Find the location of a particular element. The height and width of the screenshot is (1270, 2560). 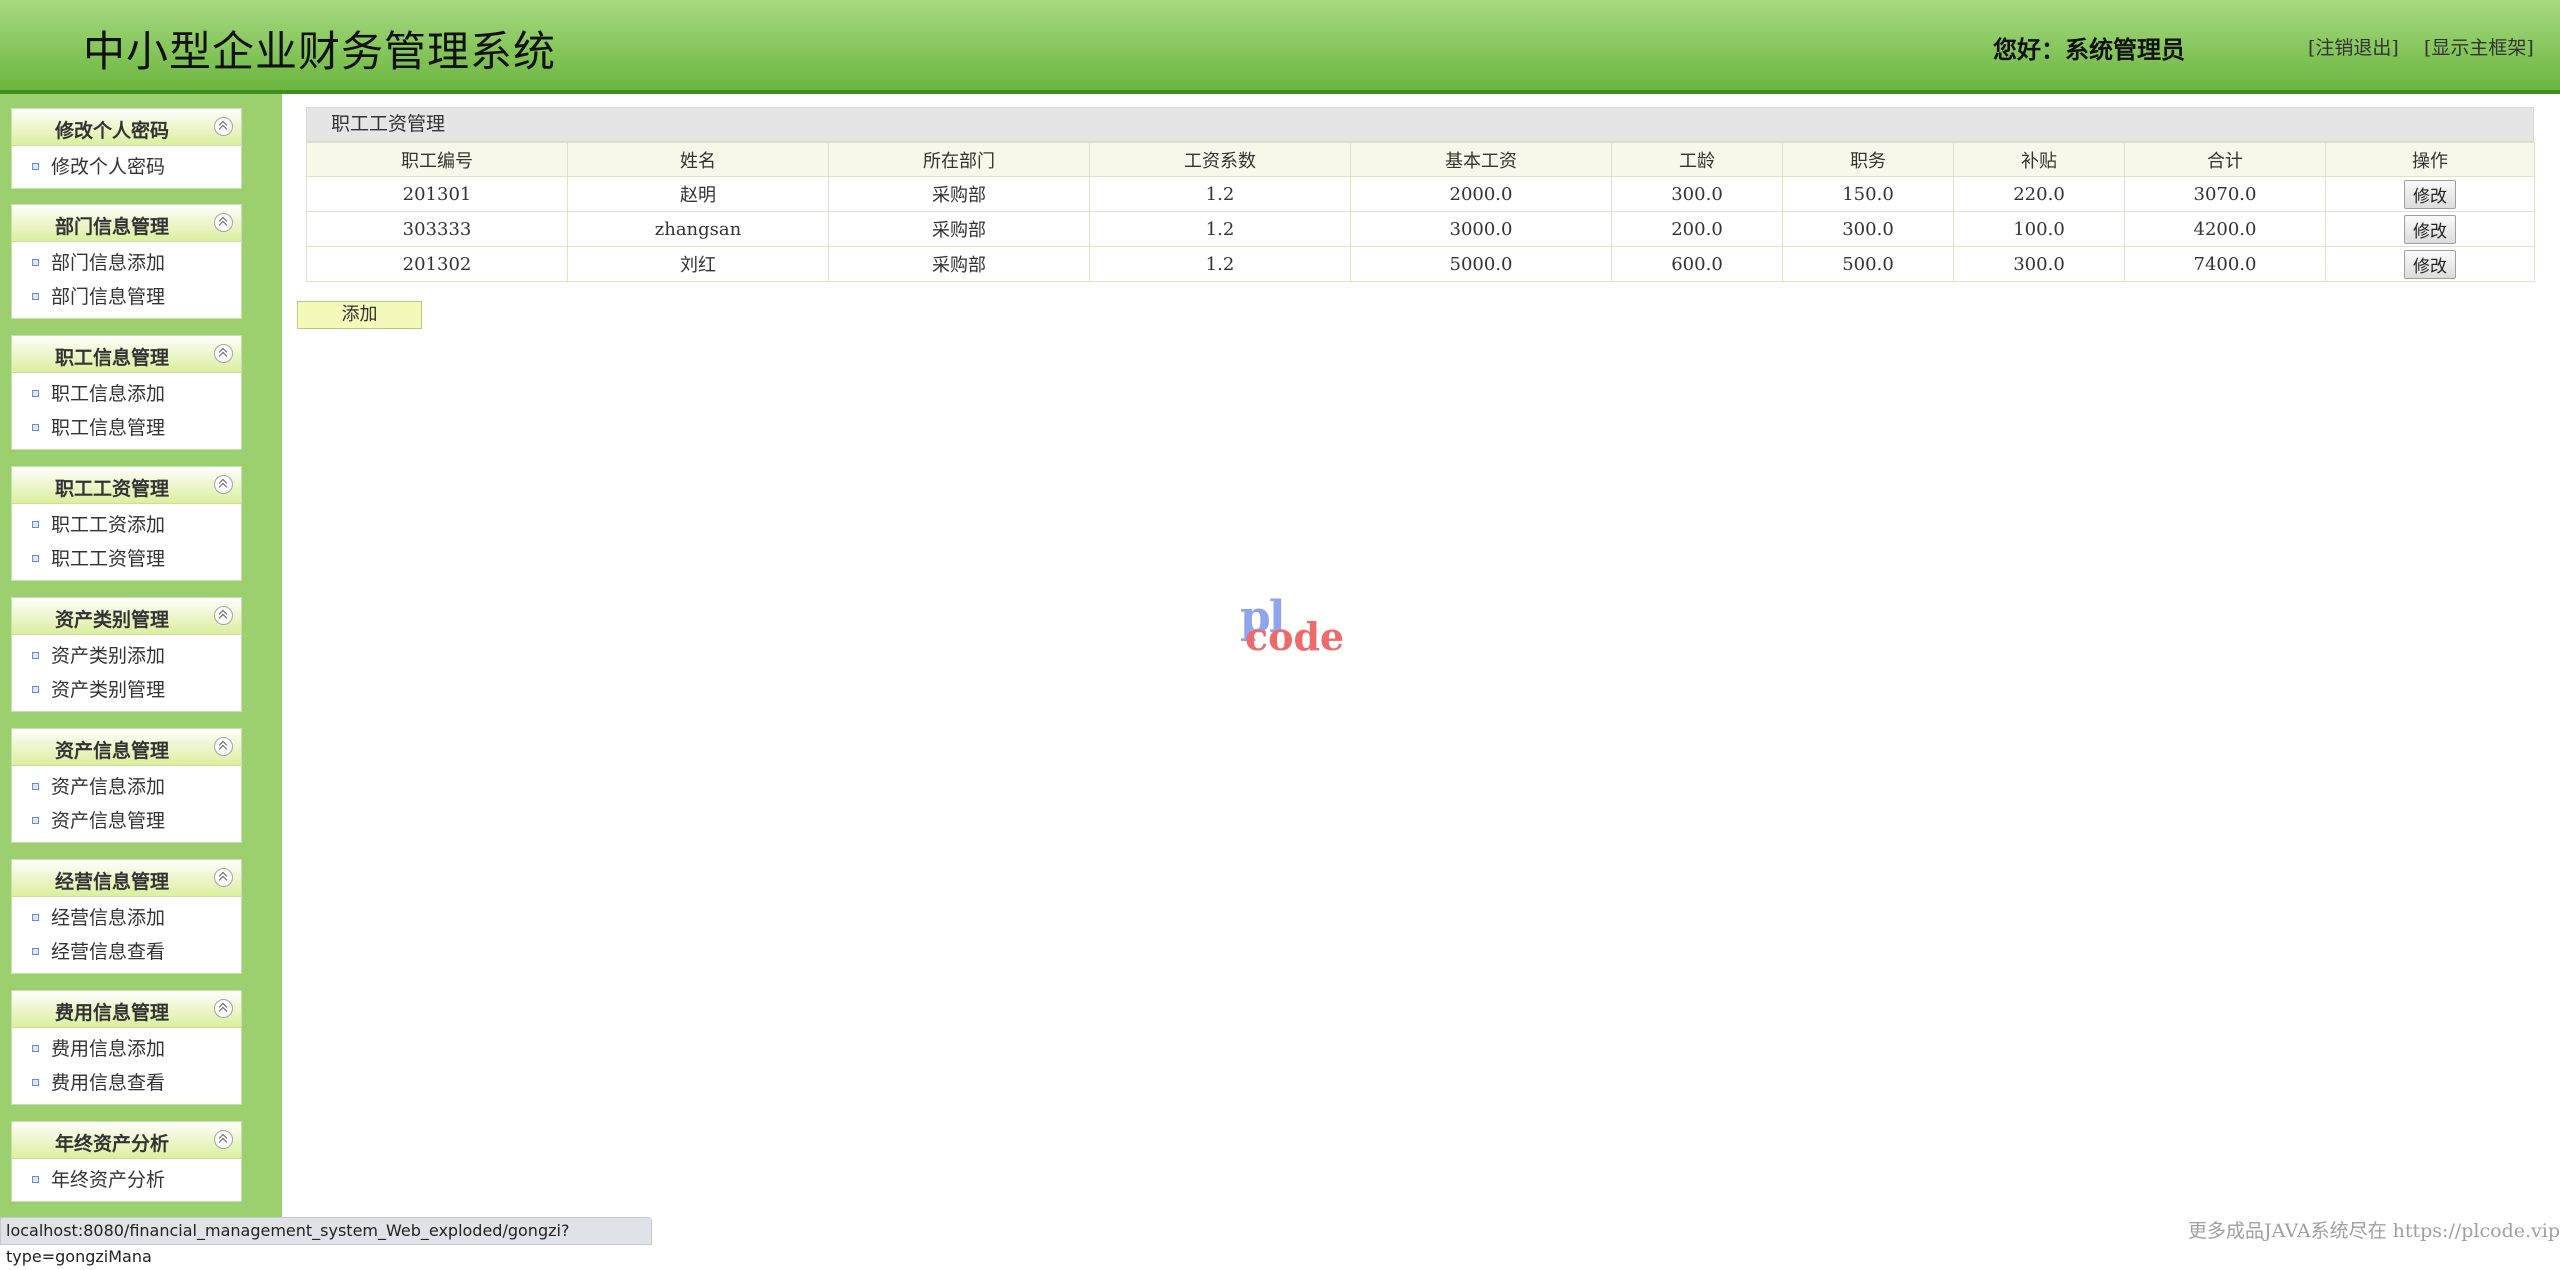

table-cell-action: 修改 is located at coordinates (2430, 229).